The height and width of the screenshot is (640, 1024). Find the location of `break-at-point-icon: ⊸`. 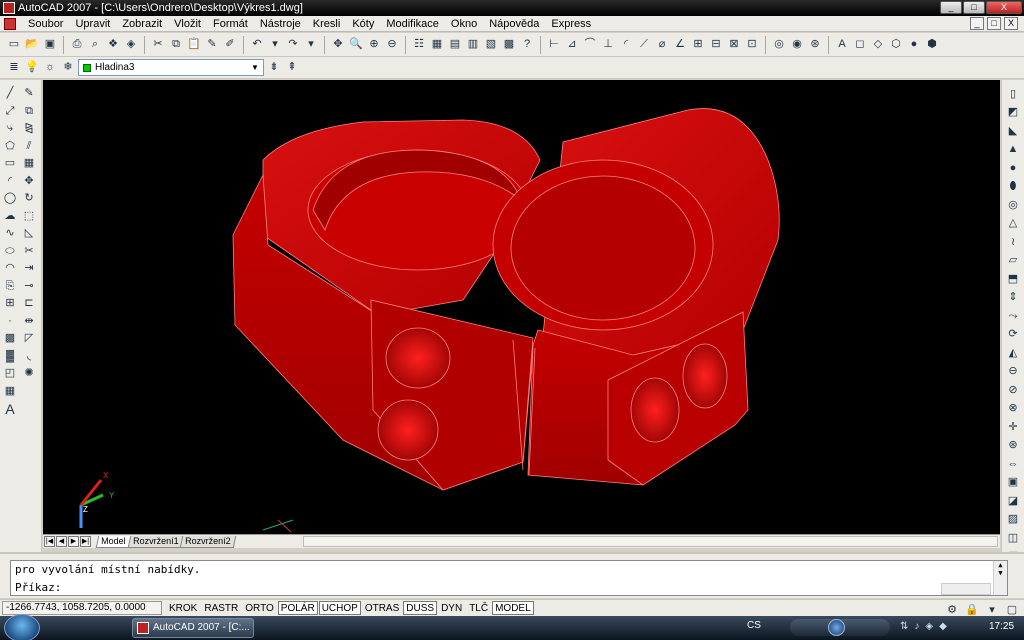

break-at-point-icon: ⊸ is located at coordinates (29, 287).